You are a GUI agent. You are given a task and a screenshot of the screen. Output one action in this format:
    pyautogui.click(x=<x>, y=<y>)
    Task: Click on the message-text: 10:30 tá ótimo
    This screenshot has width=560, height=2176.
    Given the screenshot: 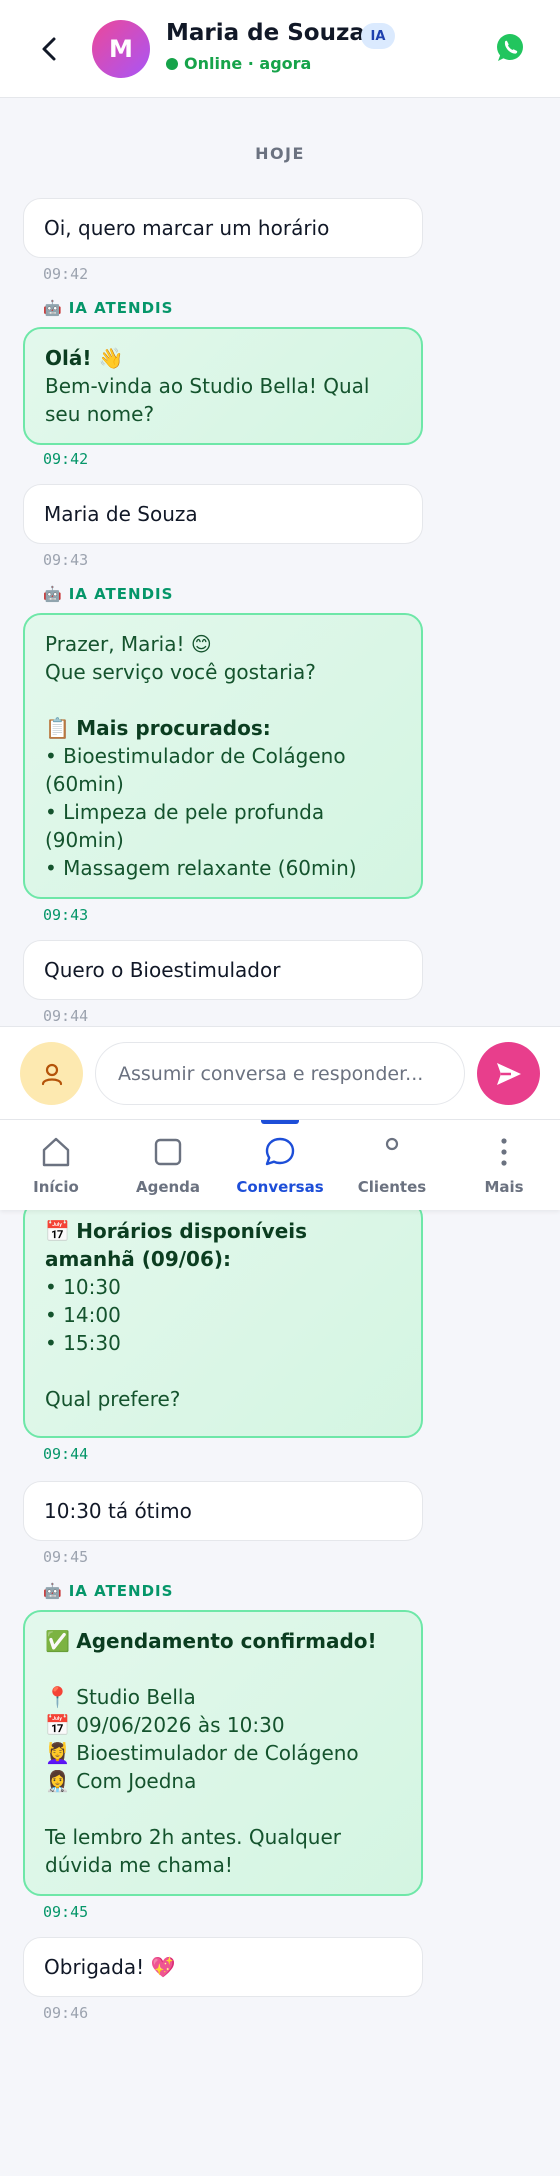 What is the action you would take?
    pyautogui.click(x=118, y=1511)
    